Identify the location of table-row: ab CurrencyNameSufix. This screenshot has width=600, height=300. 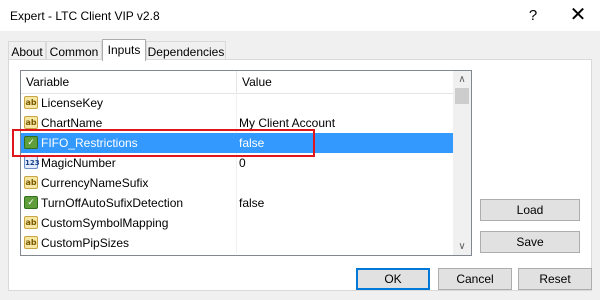
(237, 183).